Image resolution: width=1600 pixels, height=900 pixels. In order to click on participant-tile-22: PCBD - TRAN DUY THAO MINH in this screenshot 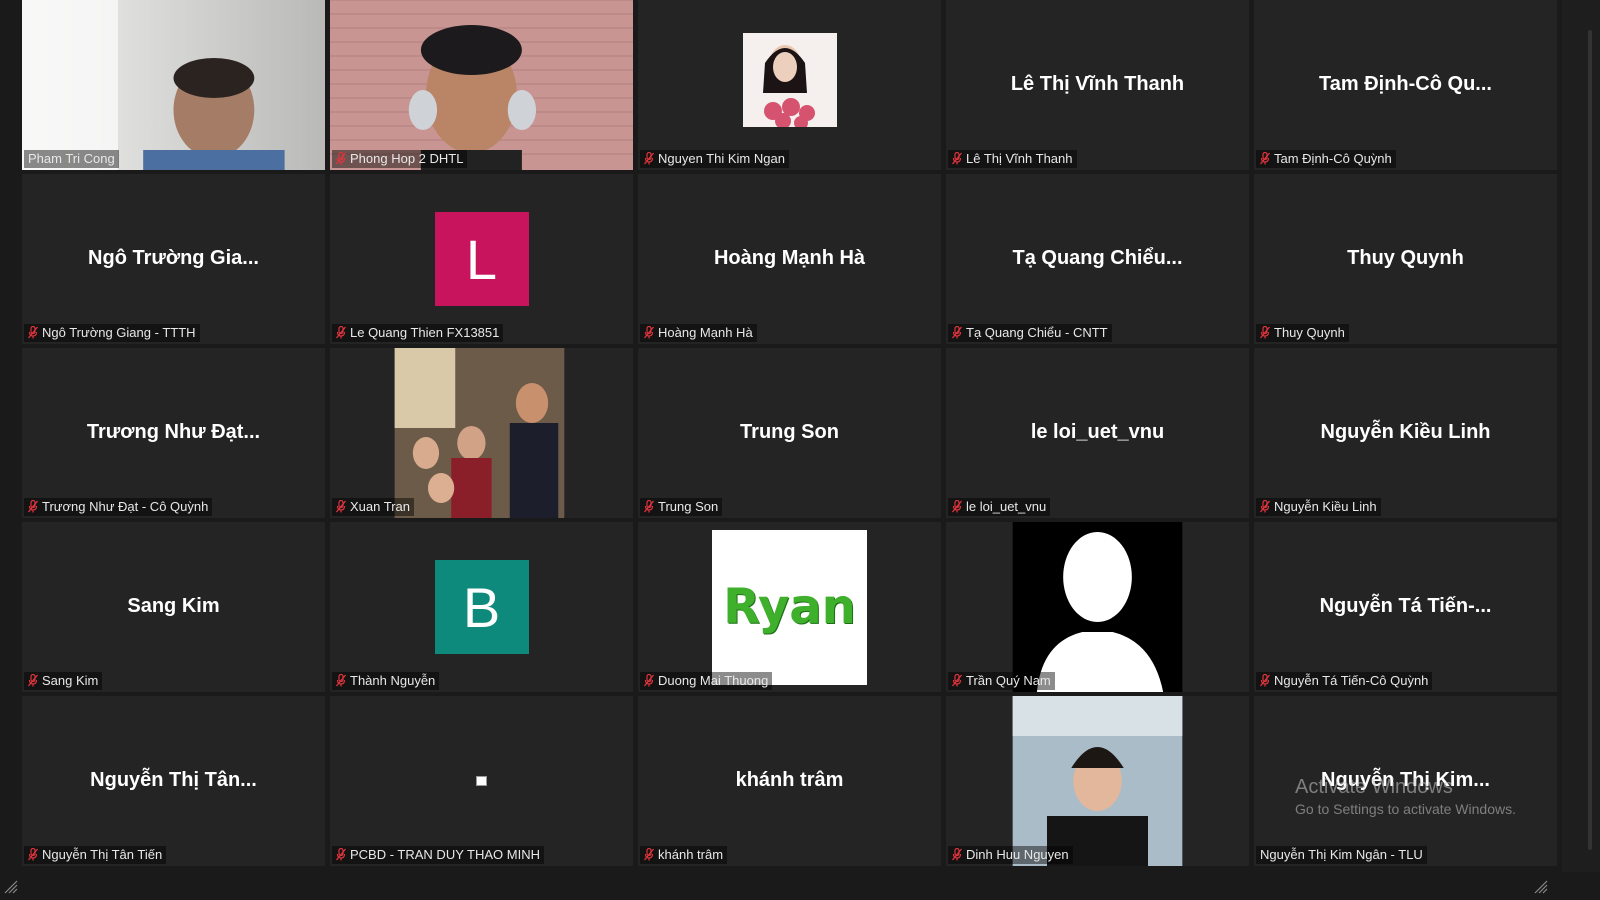, I will do `click(481, 781)`.